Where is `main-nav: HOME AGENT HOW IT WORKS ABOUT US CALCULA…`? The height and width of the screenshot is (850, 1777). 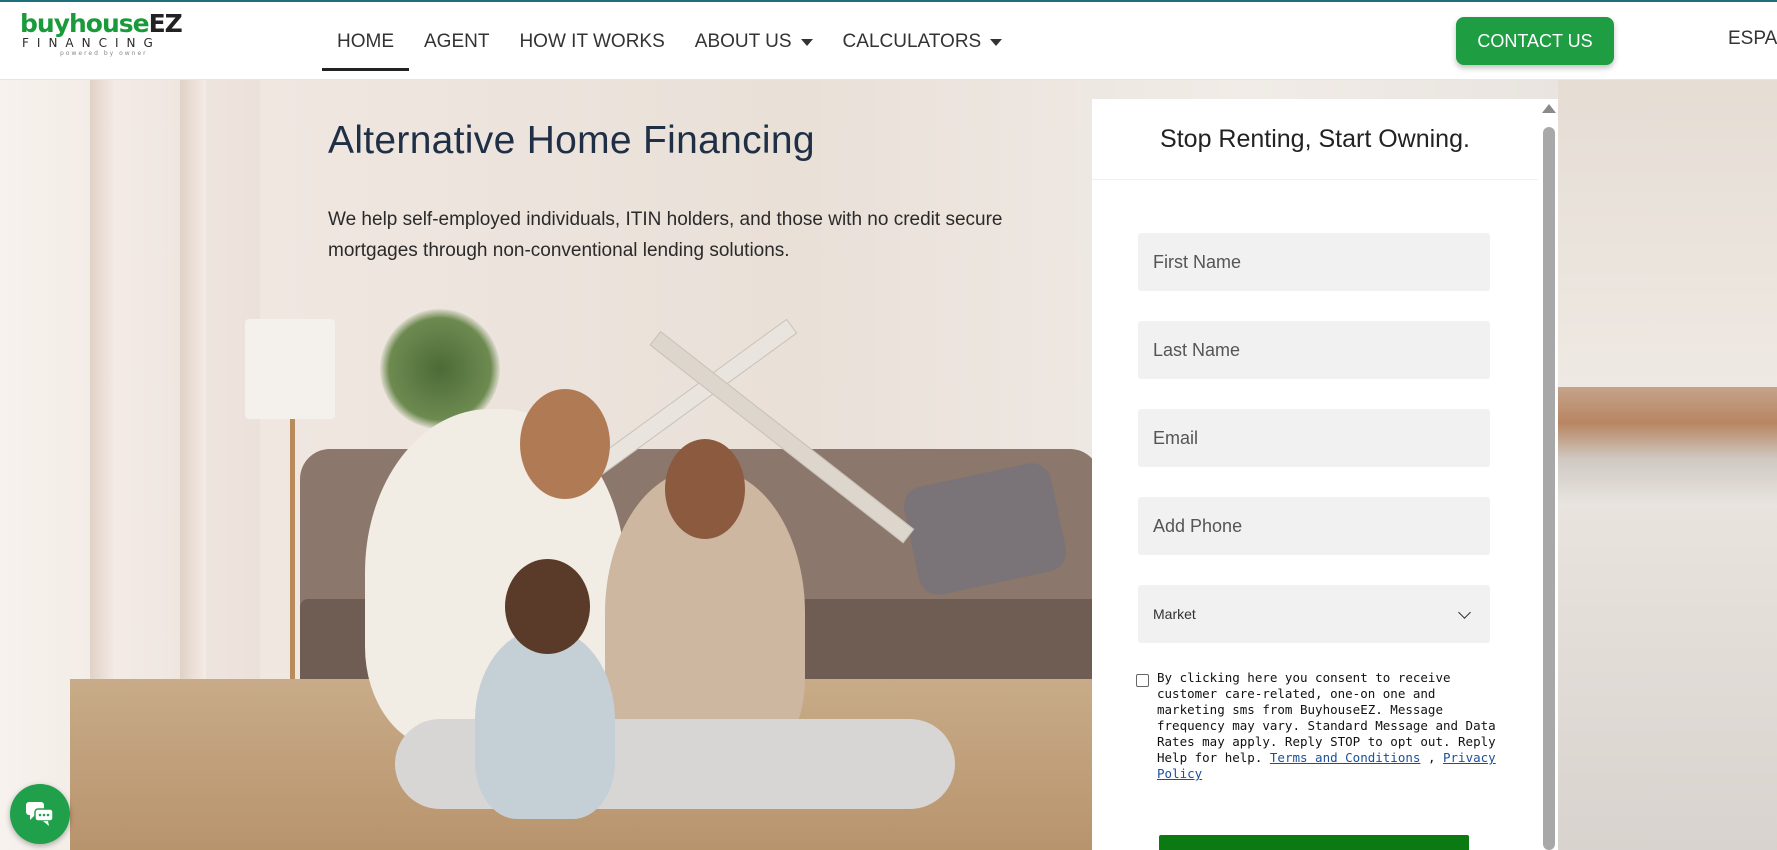
main-nav: HOME AGENT HOW IT WORKS ABOUT US CALCULA… is located at coordinates (669, 41).